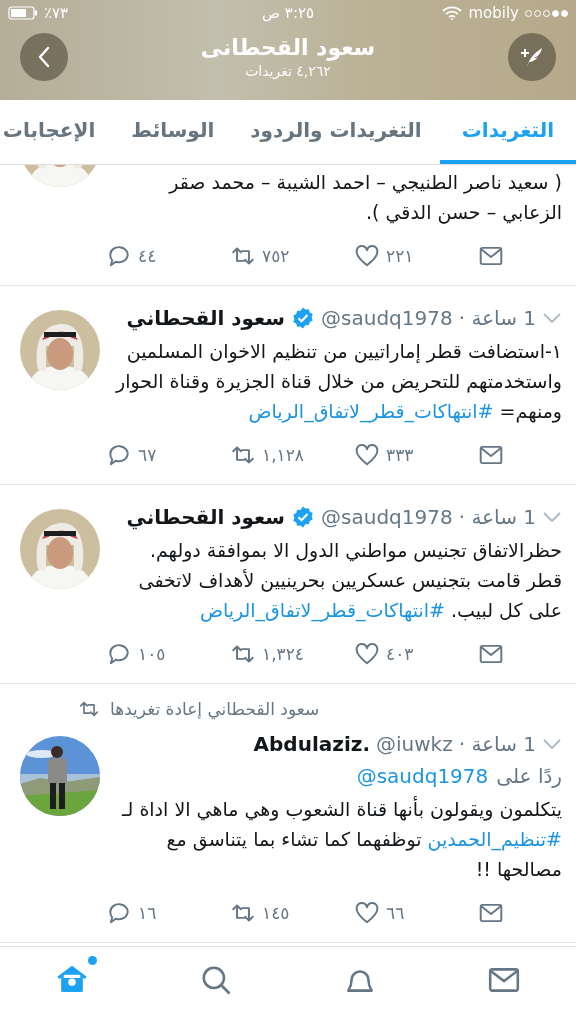 The height and width of the screenshot is (1024, 576). What do you see at coordinates (23, 13) in the screenshot?
I see `battery-icon` at bounding box center [23, 13].